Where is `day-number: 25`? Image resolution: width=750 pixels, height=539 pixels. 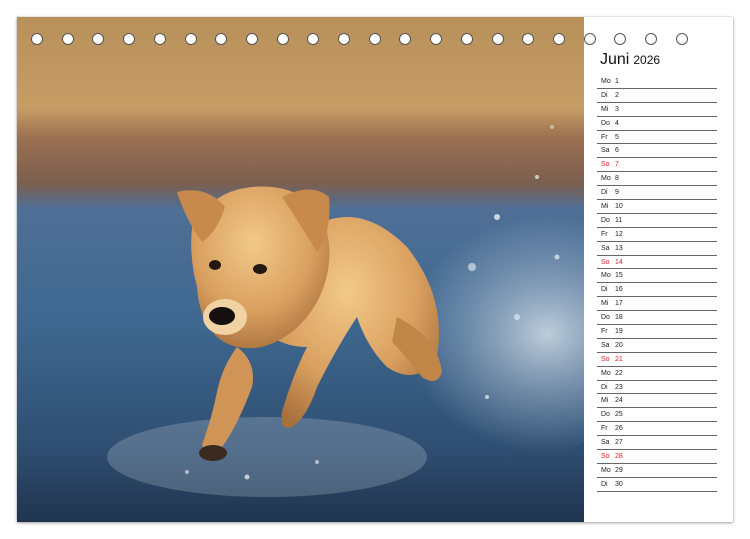
day-number: 25 is located at coordinates (619, 415).